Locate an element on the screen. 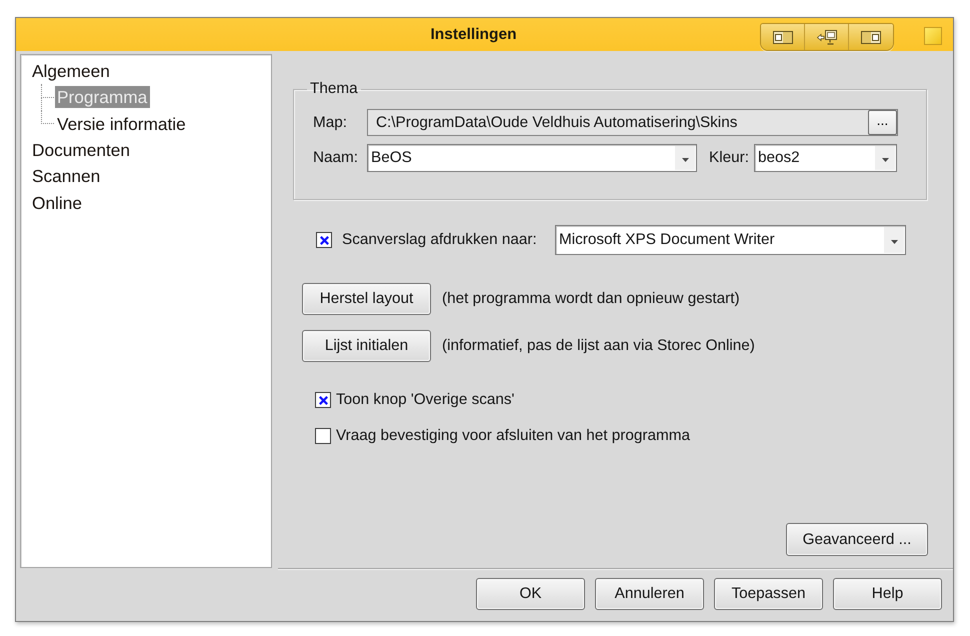 The image size is (970, 636). checkbox-label: Scanverslag afdrukken naar: is located at coordinates (442, 240).